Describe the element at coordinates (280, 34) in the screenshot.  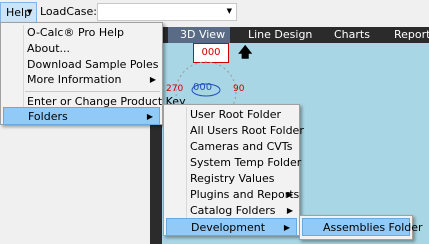
I see `tab-label: Line Design` at that location.